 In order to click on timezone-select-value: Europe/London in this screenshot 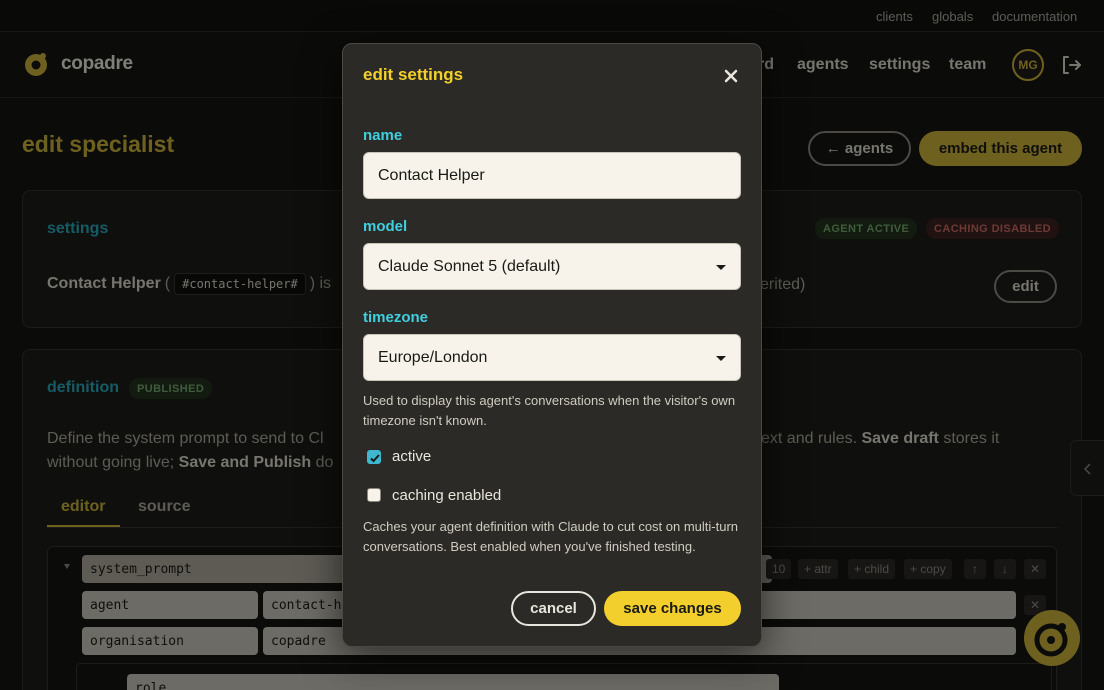, I will do `click(433, 357)`.